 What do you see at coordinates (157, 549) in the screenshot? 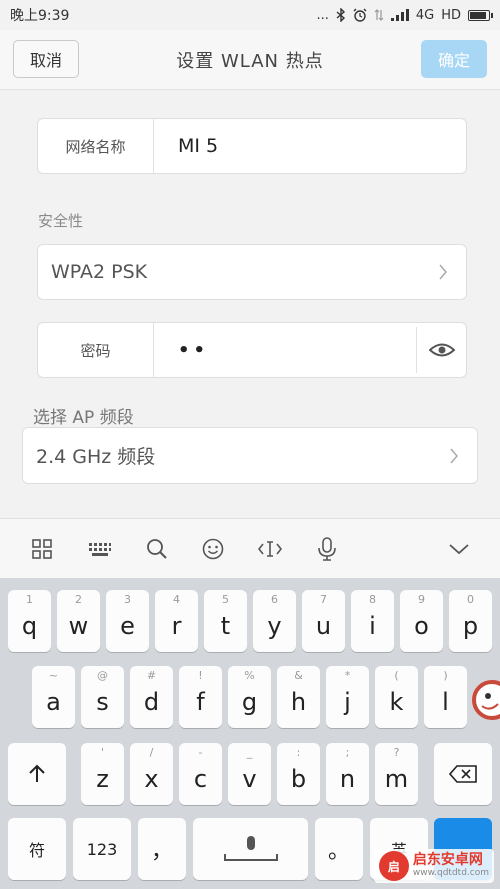
I see `search-icon` at bounding box center [157, 549].